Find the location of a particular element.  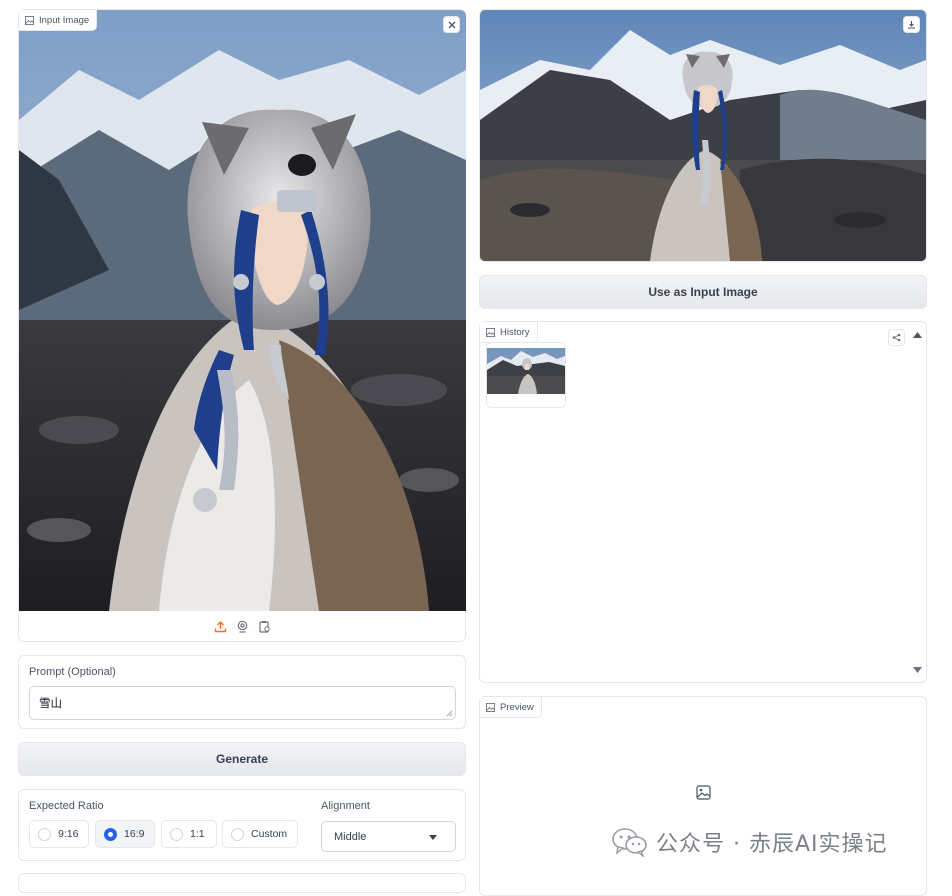

ratio-option-16-9: 16:9 is located at coordinates (125, 834).